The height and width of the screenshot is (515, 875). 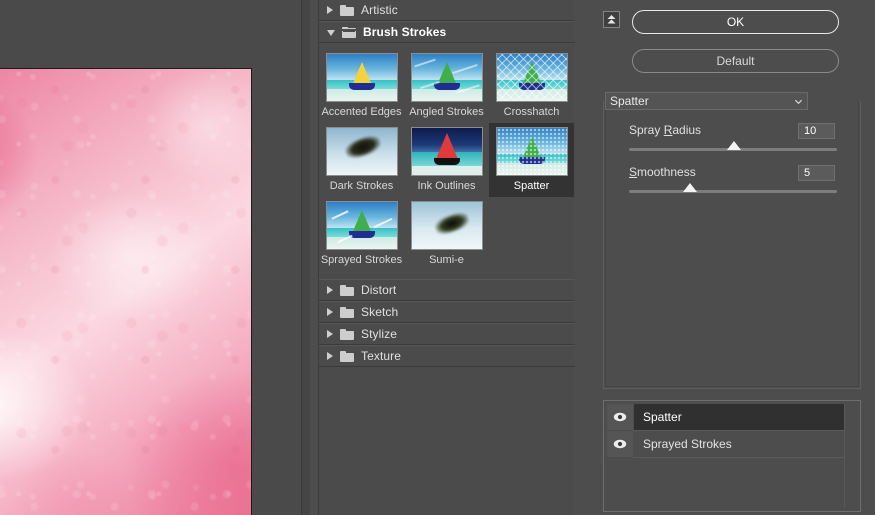 What do you see at coordinates (380, 312) in the screenshot?
I see `category-label: Sketch` at bounding box center [380, 312].